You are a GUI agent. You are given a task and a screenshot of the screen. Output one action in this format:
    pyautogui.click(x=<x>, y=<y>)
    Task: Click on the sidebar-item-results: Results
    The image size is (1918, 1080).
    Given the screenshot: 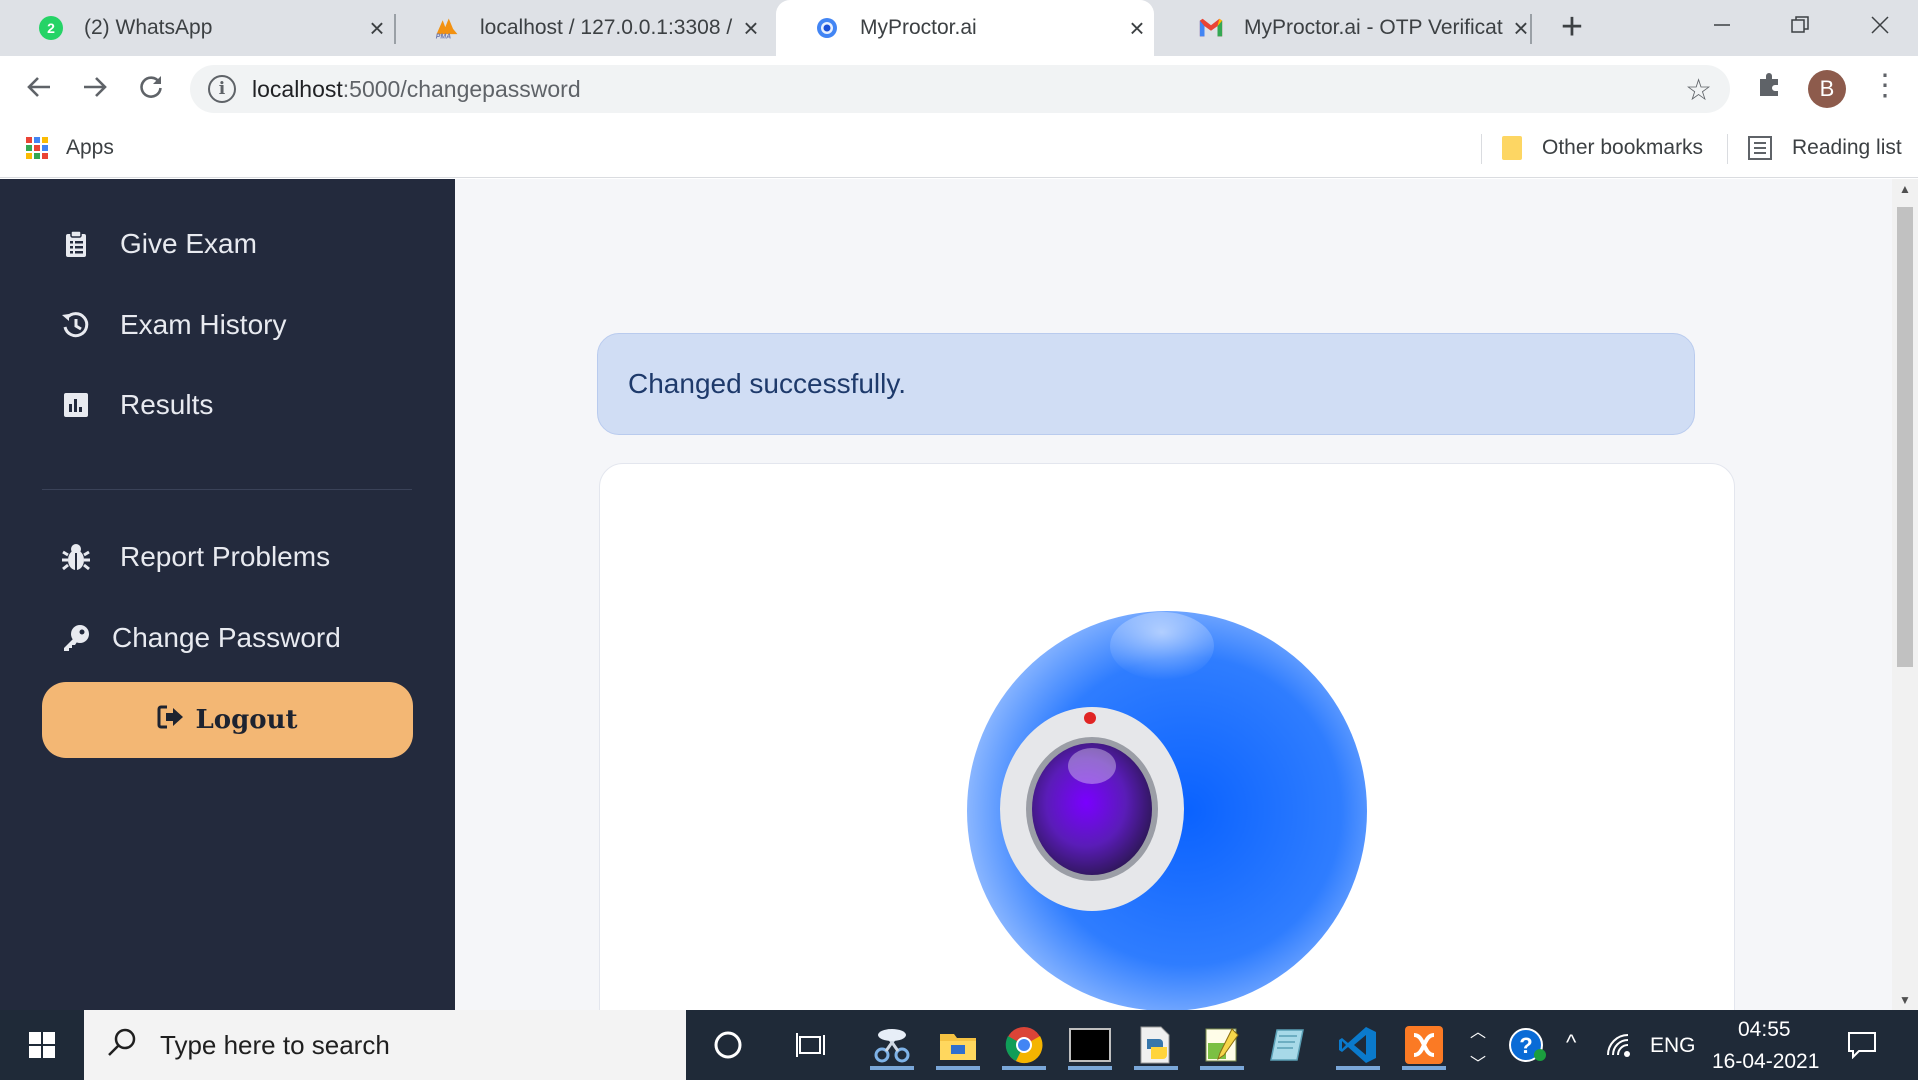 What is the action you would take?
    pyautogui.click(x=136, y=405)
    